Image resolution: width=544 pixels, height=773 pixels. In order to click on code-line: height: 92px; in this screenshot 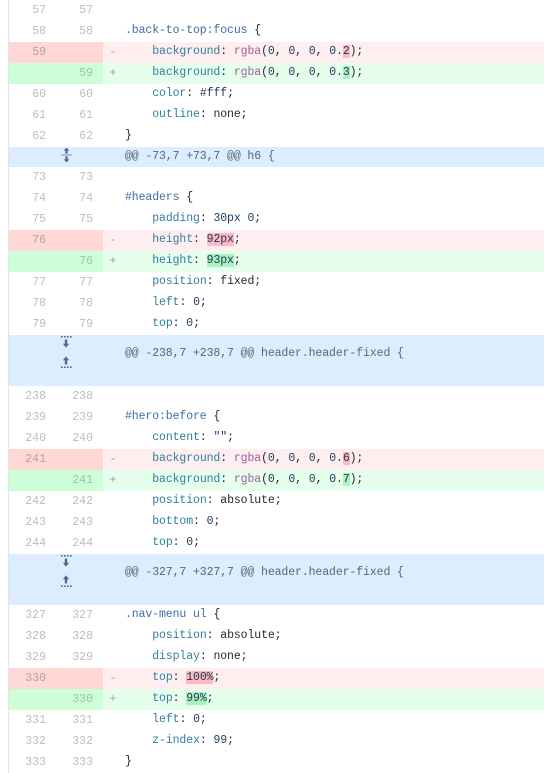, I will do `click(333, 240)`.